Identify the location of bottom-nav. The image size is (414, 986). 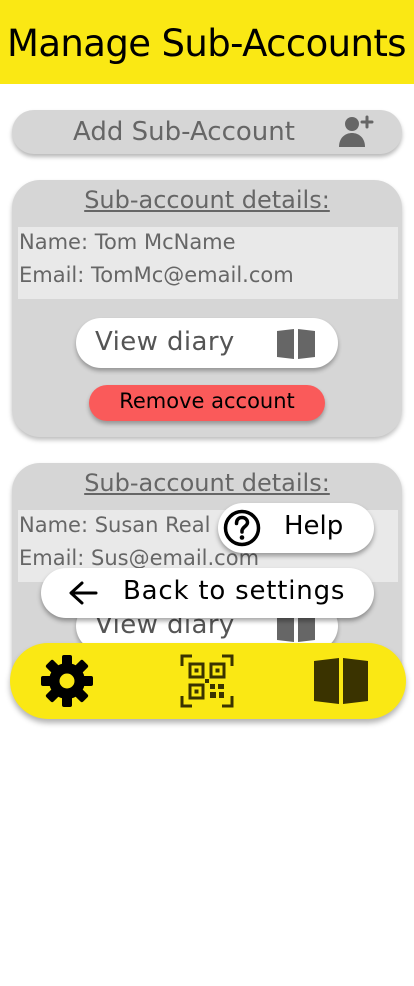
(208, 681).